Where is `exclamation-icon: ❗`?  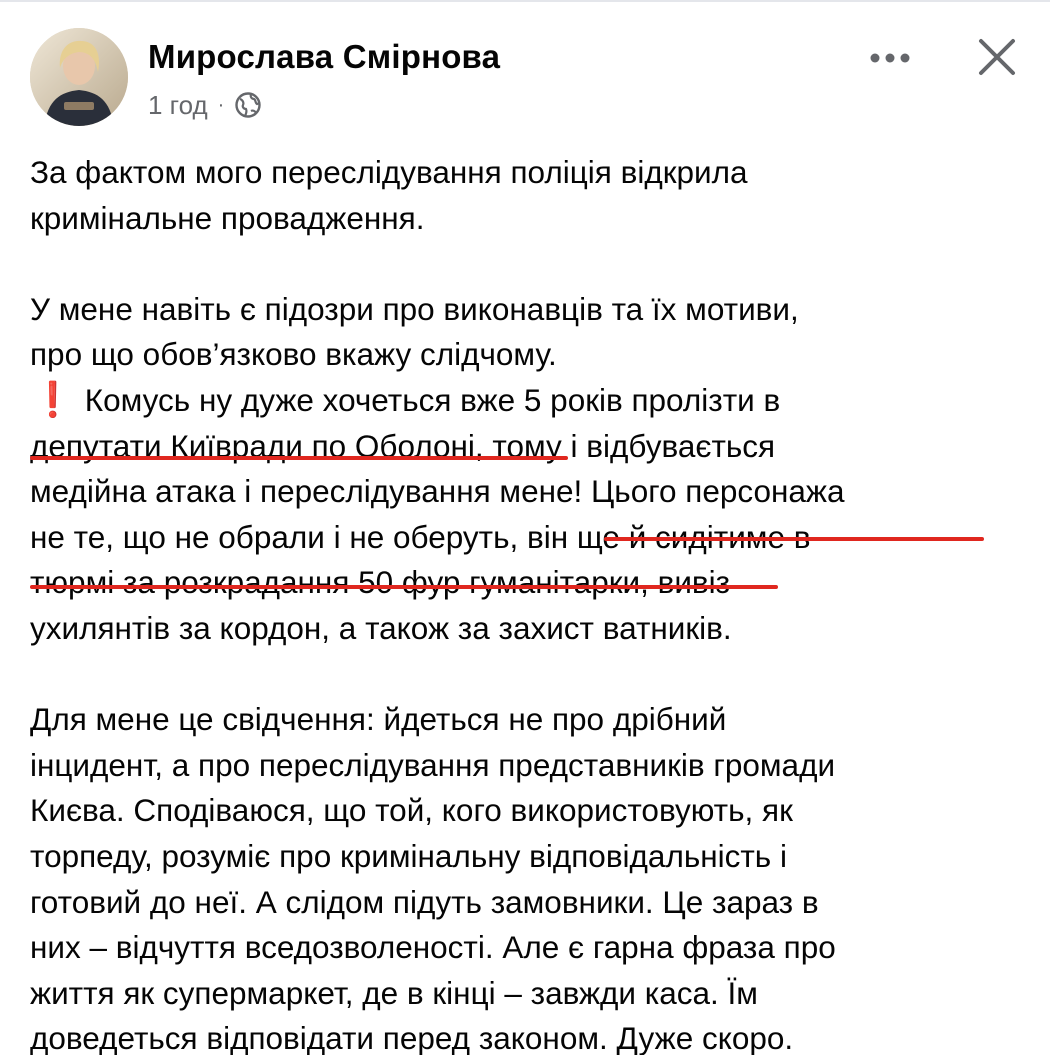
exclamation-icon: ❗ is located at coordinates (53, 399).